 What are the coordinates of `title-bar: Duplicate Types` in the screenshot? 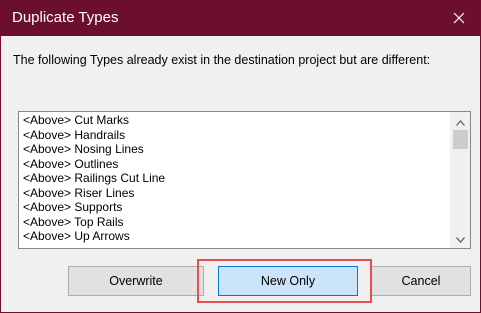 It's located at (241, 18).